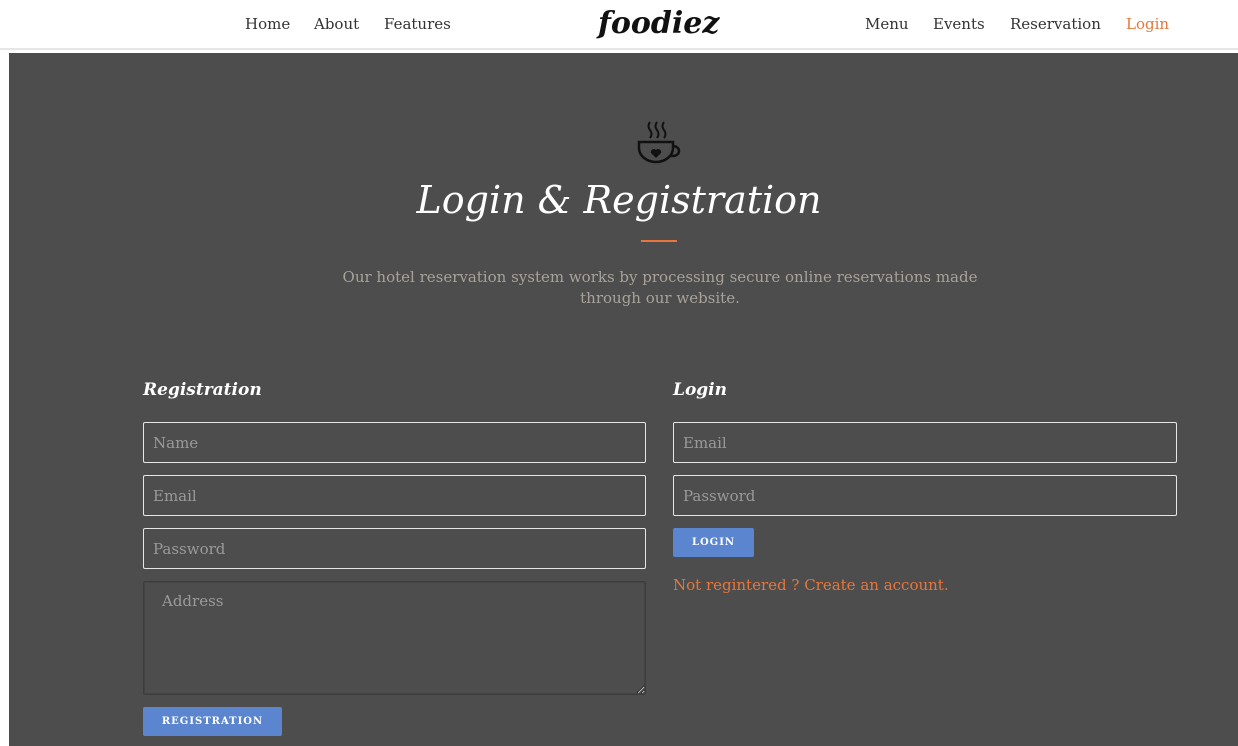 The width and height of the screenshot is (1238, 746). I want to click on login-button: LOGIN, so click(713, 542).